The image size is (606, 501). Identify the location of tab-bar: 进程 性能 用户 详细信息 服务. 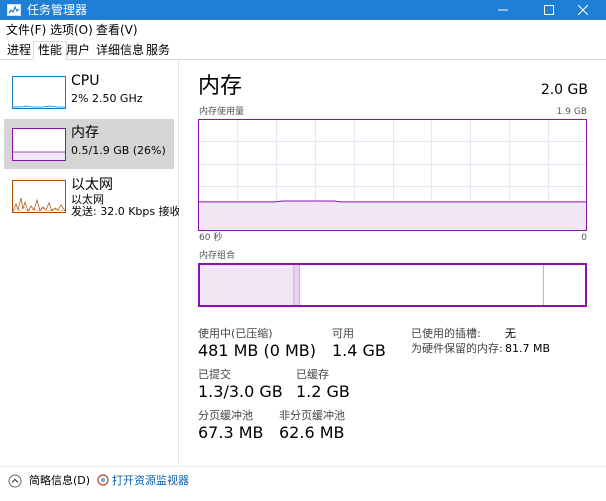
(303, 50).